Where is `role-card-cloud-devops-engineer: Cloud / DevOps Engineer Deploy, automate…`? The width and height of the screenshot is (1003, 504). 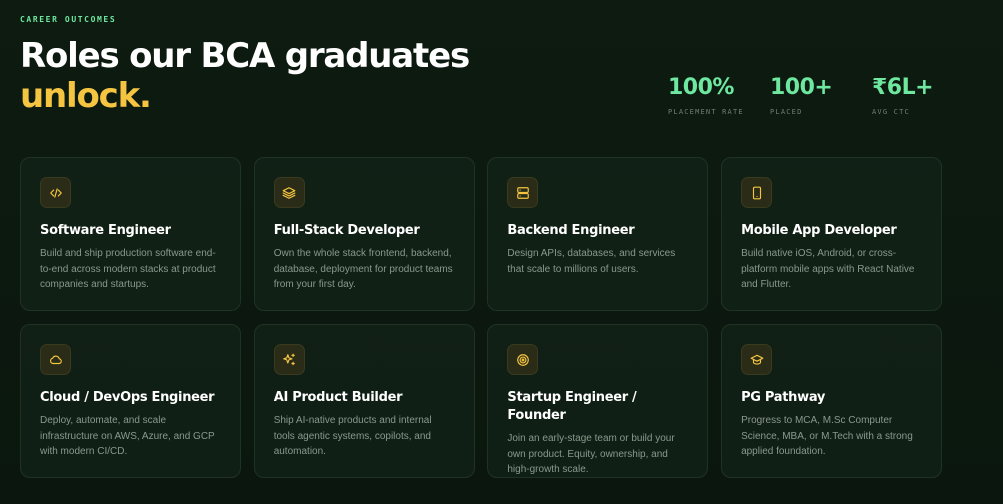
role-card-cloud-devops-engineer: Cloud / DevOps Engineer Deploy, automate… is located at coordinates (130, 401).